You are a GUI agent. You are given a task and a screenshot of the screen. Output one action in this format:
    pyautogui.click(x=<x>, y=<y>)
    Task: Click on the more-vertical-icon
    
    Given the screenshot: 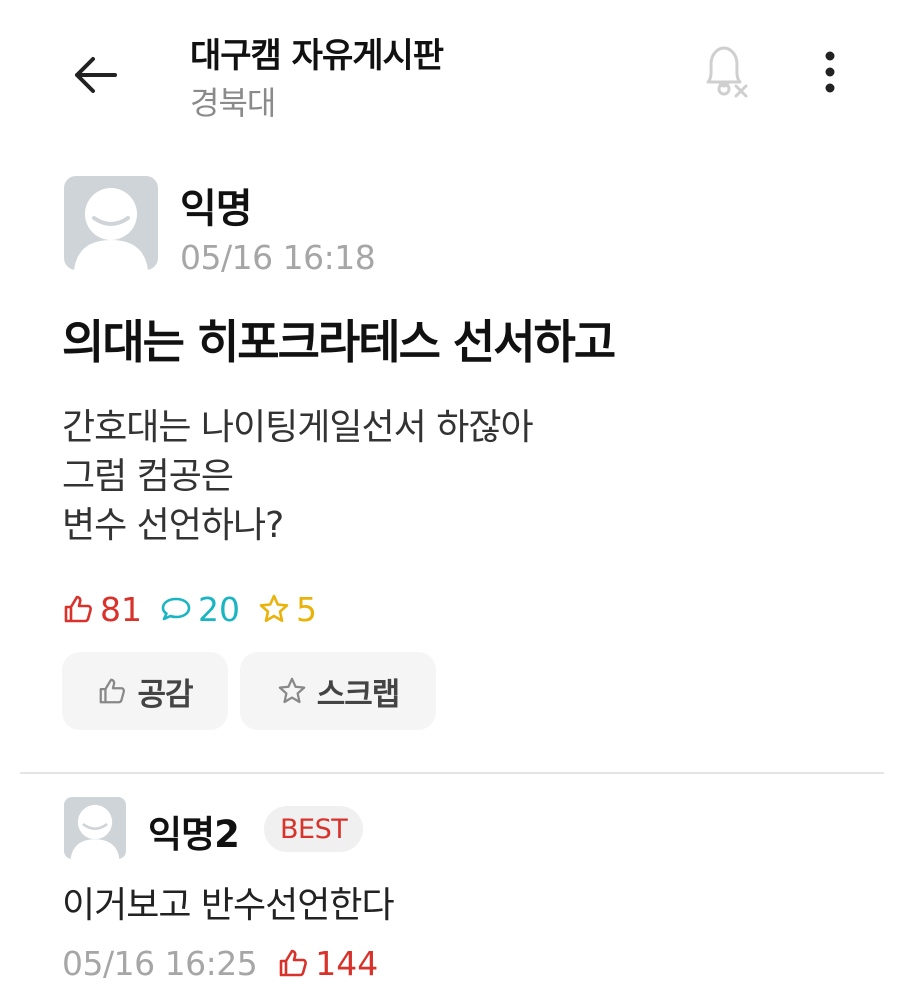 What is the action you would take?
    pyautogui.click(x=830, y=72)
    